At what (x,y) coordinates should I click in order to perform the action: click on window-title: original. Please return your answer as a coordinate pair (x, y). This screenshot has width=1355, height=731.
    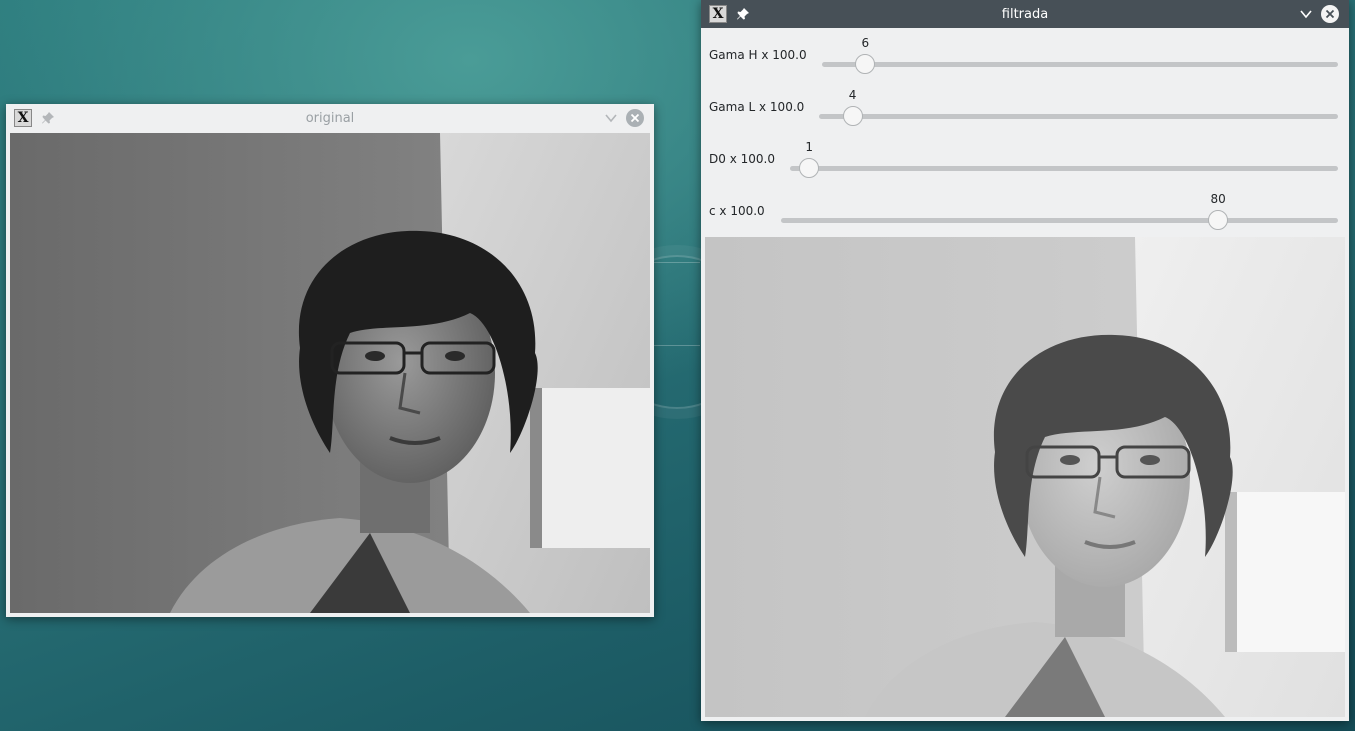
    Looking at the image, I should click on (330, 118).